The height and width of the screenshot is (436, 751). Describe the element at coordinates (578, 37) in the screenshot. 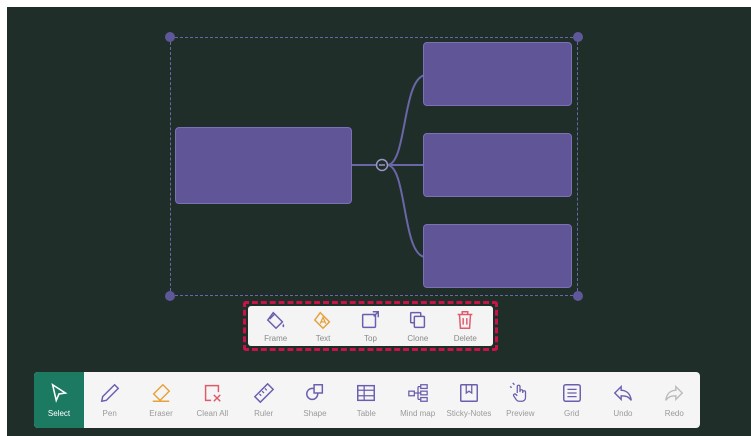

I see `resize-handle-top-right` at that location.